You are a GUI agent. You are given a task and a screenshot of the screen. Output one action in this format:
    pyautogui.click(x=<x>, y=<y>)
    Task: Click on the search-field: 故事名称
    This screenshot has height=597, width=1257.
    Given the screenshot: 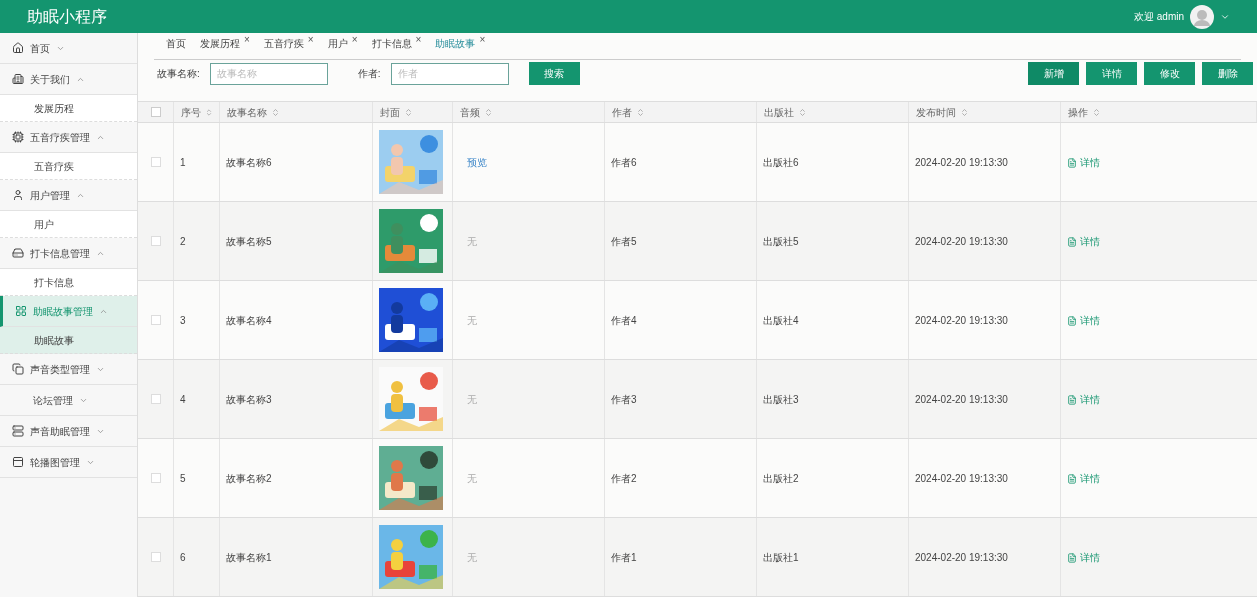 What is the action you would take?
    pyautogui.click(x=268, y=74)
    